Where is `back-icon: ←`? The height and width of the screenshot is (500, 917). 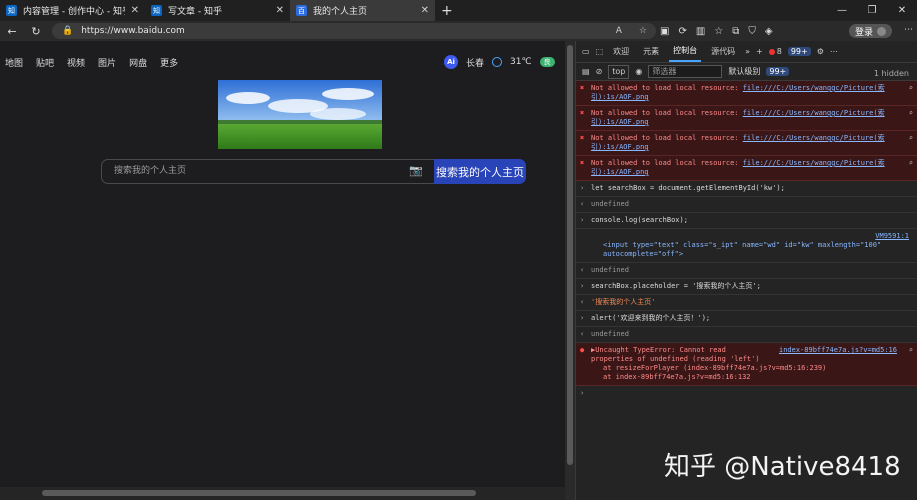 back-icon: ← is located at coordinates (12, 31).